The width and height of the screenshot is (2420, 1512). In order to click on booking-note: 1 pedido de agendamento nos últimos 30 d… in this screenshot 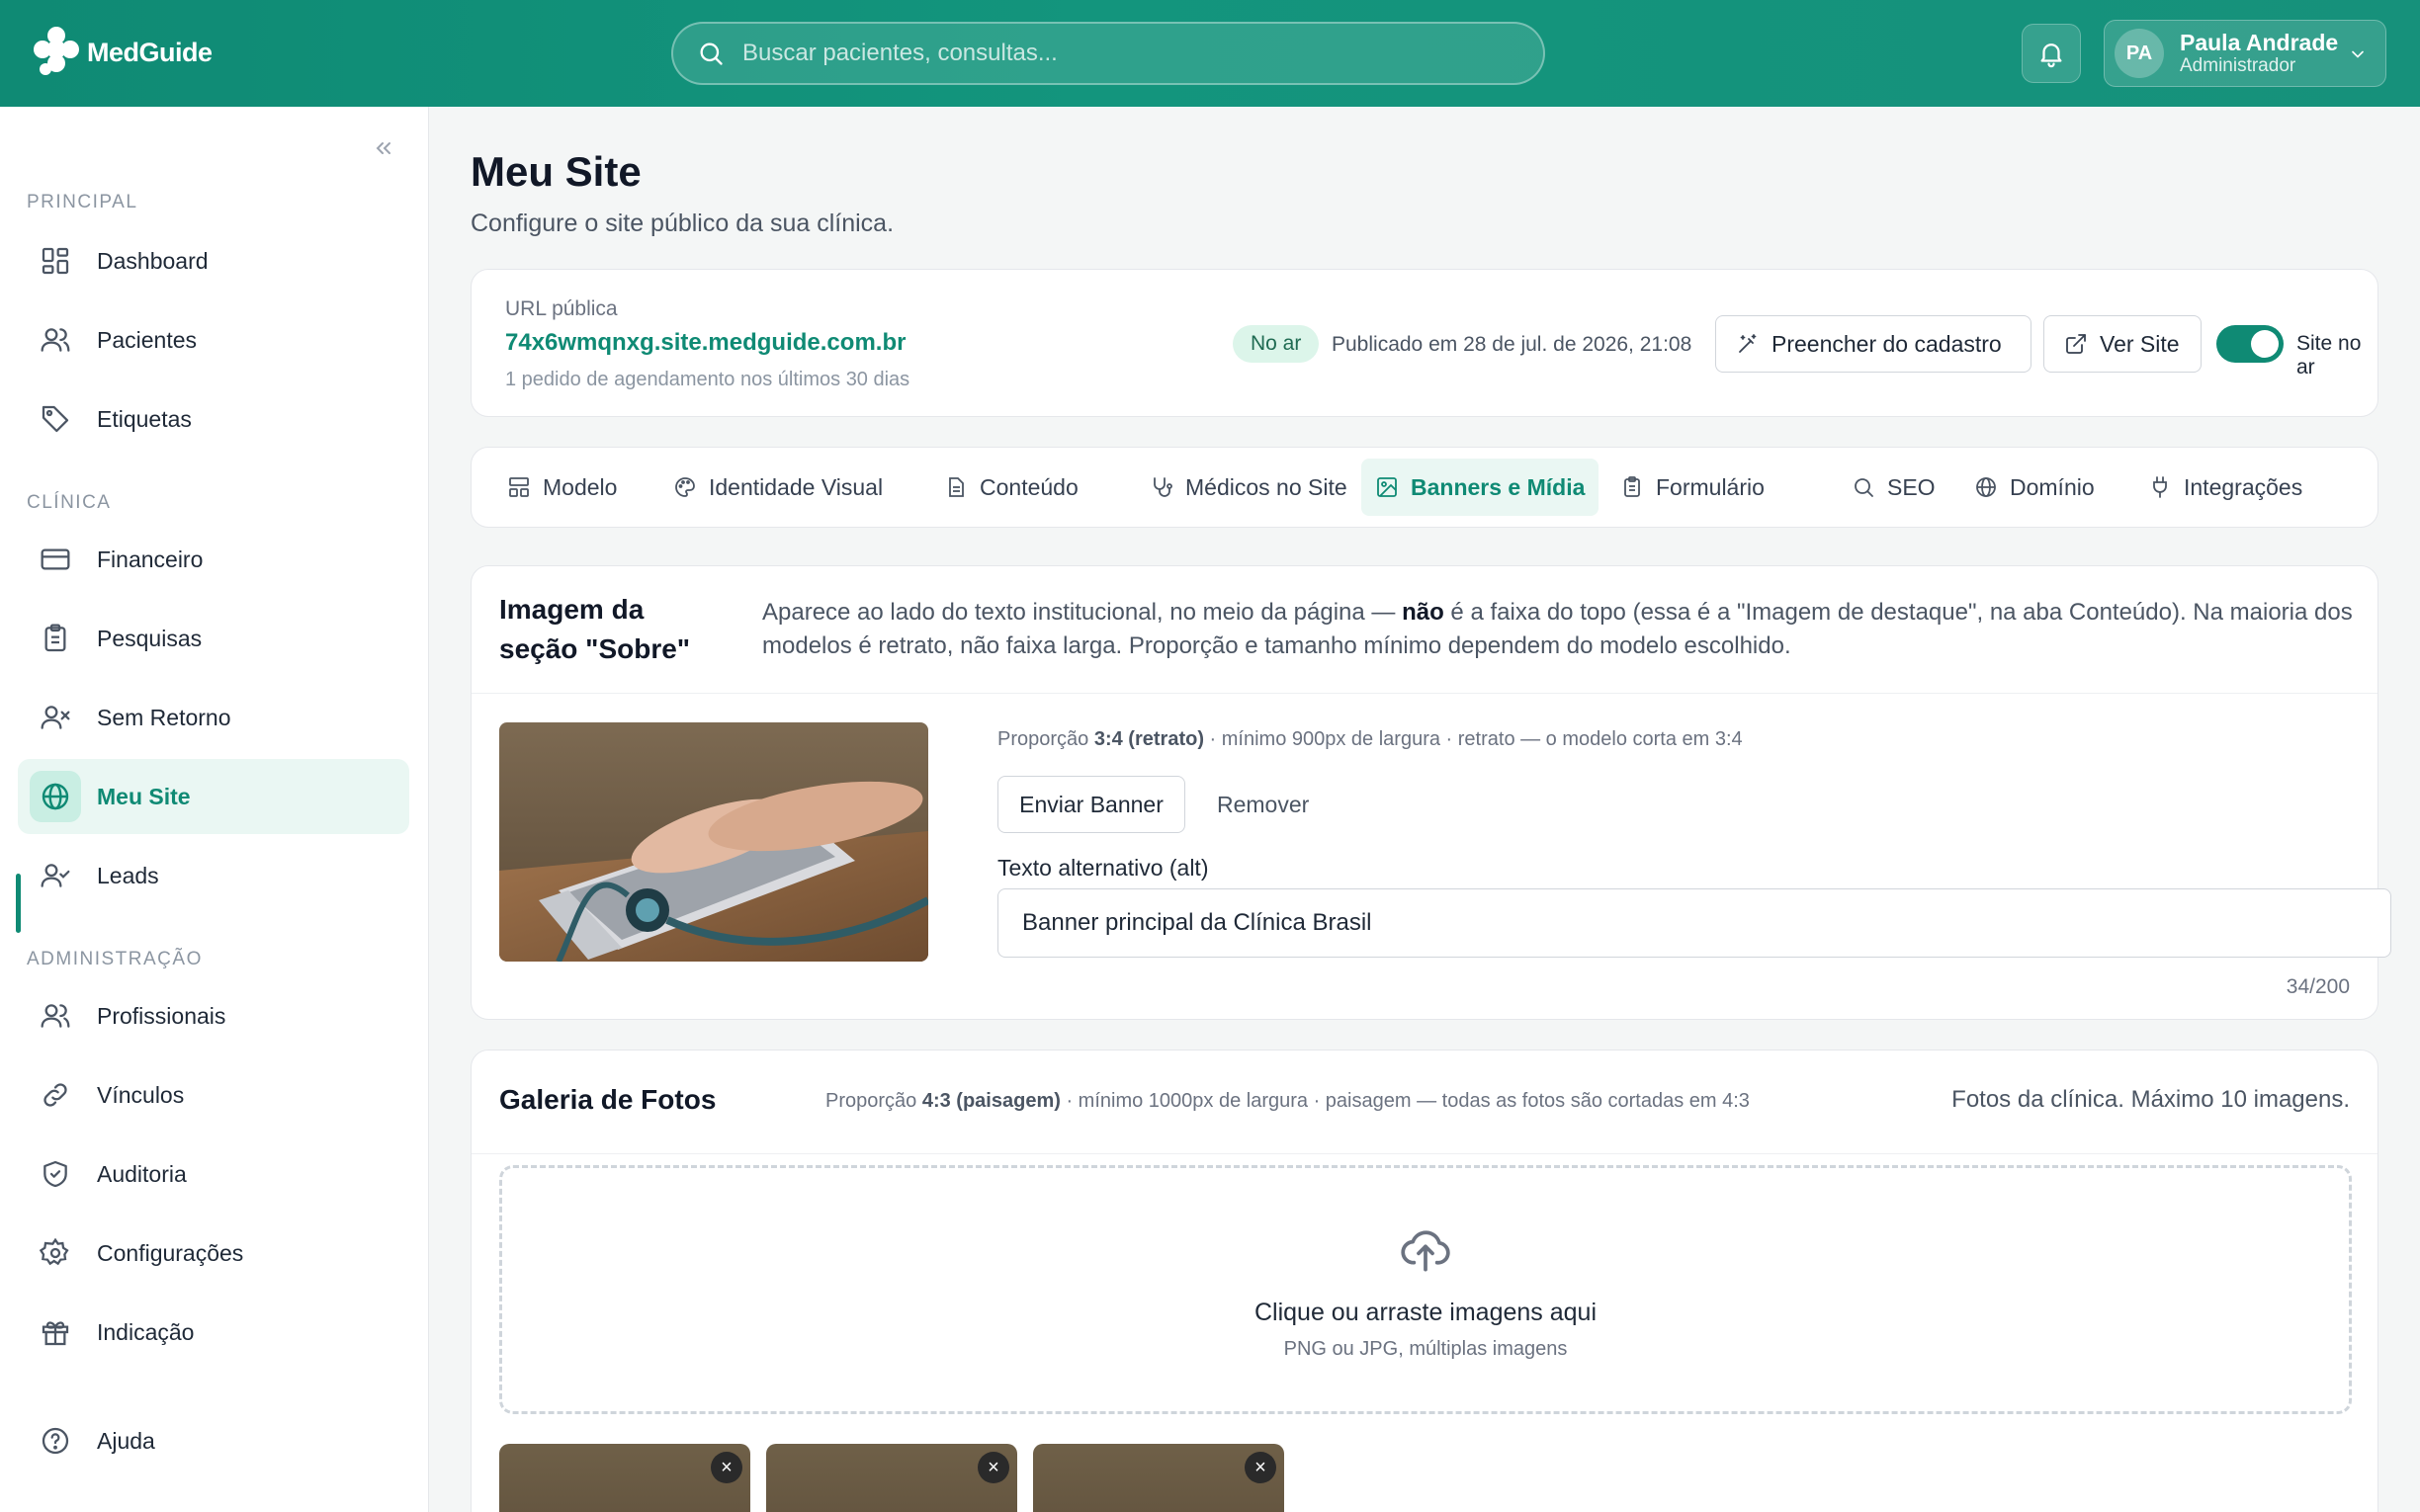, I will do `click(707, 379)`.